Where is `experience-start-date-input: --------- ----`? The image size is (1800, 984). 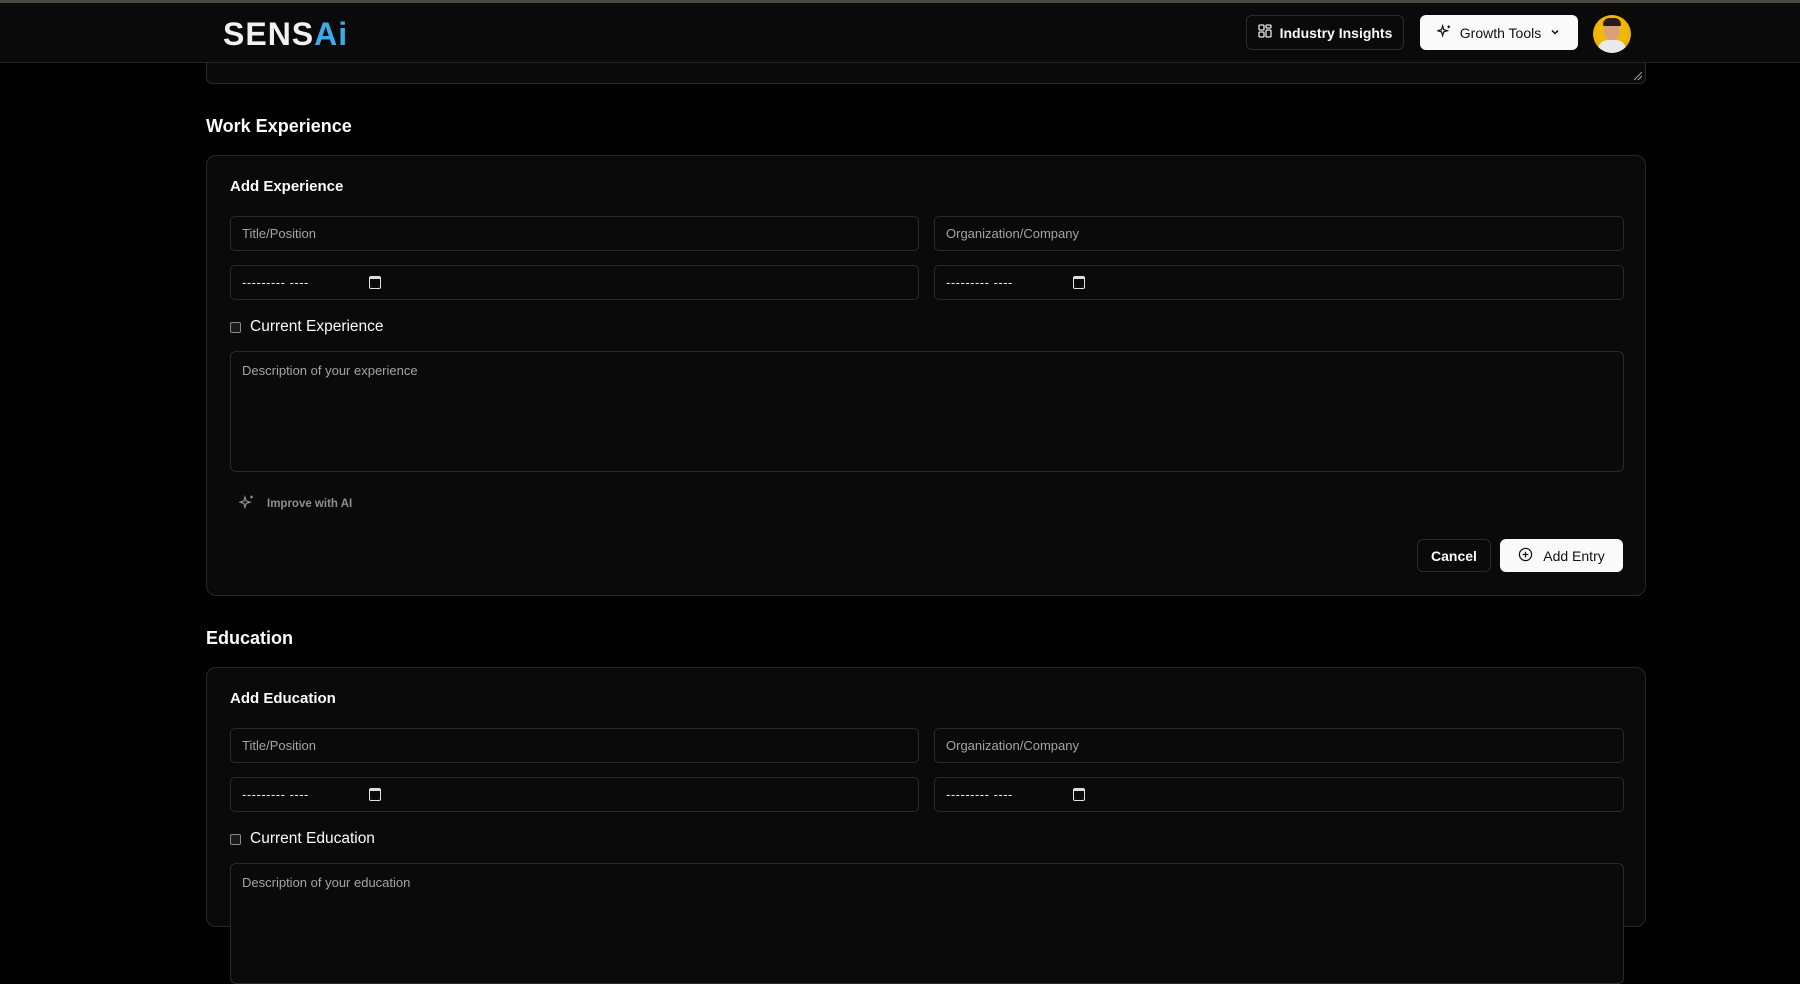
experience-start-date-input: --------- ---- is located at coordinates (574, 282).